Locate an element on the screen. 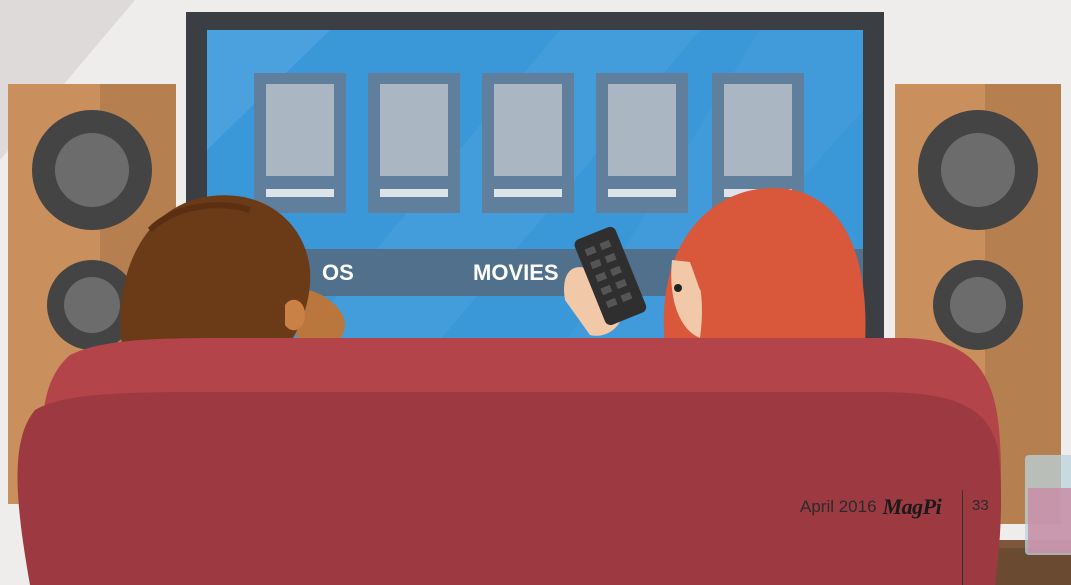  issue-date: April 2016 is located at coordinates (838, 506).